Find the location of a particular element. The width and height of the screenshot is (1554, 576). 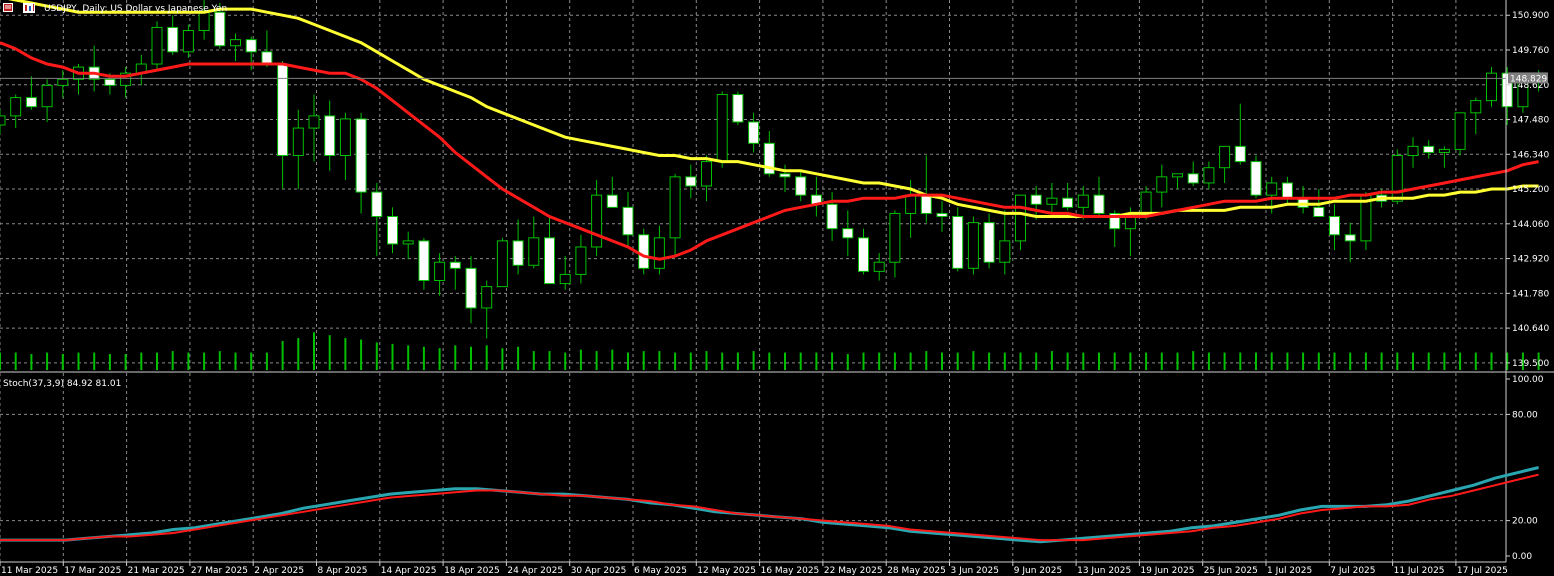

time-tick-label: 11 Jul 2025 is located at coordinates (1419, 571).